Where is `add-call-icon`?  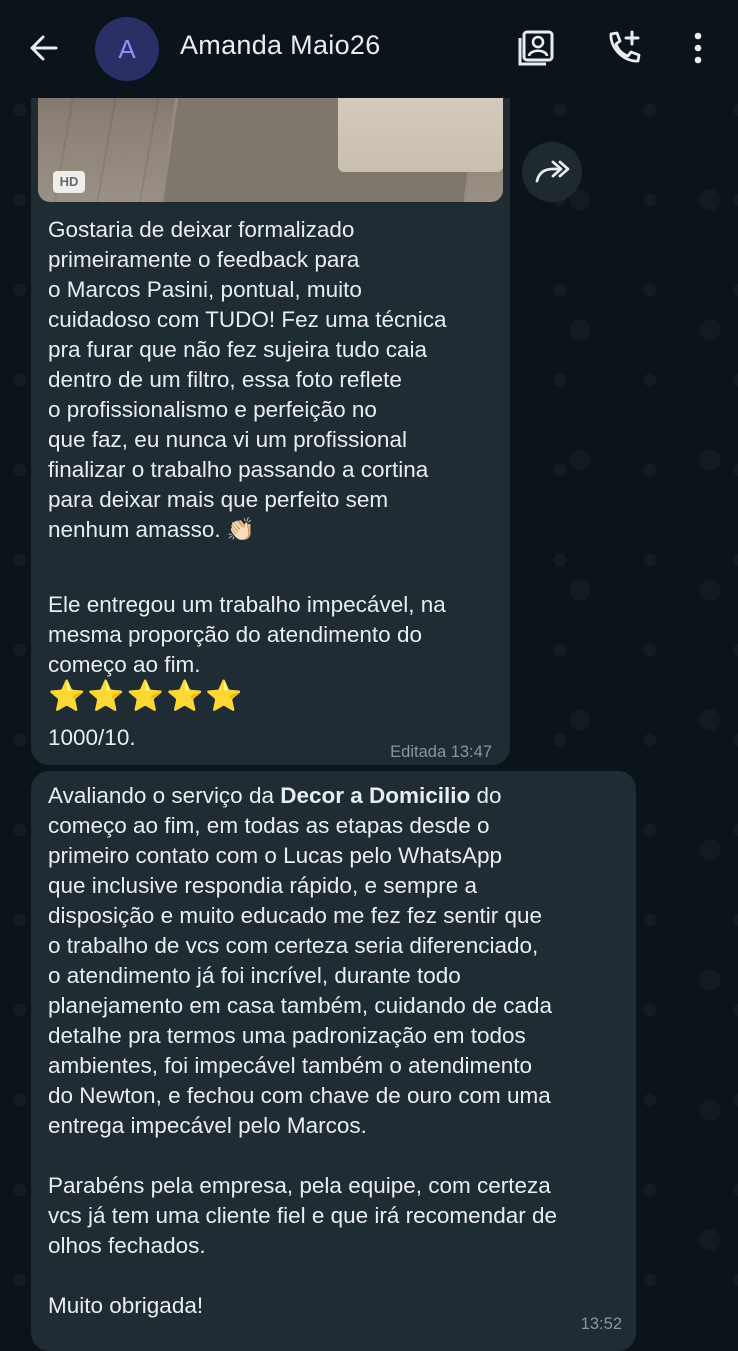 add-call-icon is located at coordinates (624, 48).